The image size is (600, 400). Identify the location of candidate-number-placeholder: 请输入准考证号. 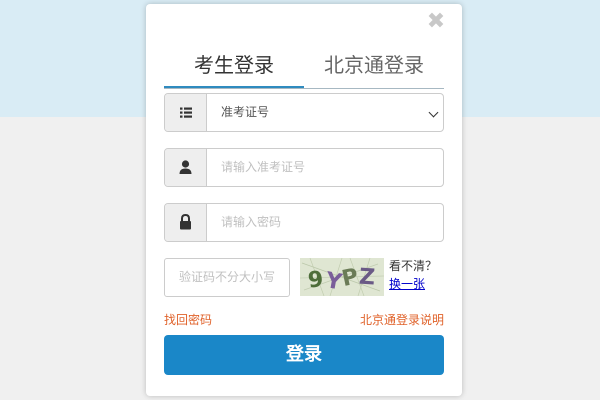
(263, 167).